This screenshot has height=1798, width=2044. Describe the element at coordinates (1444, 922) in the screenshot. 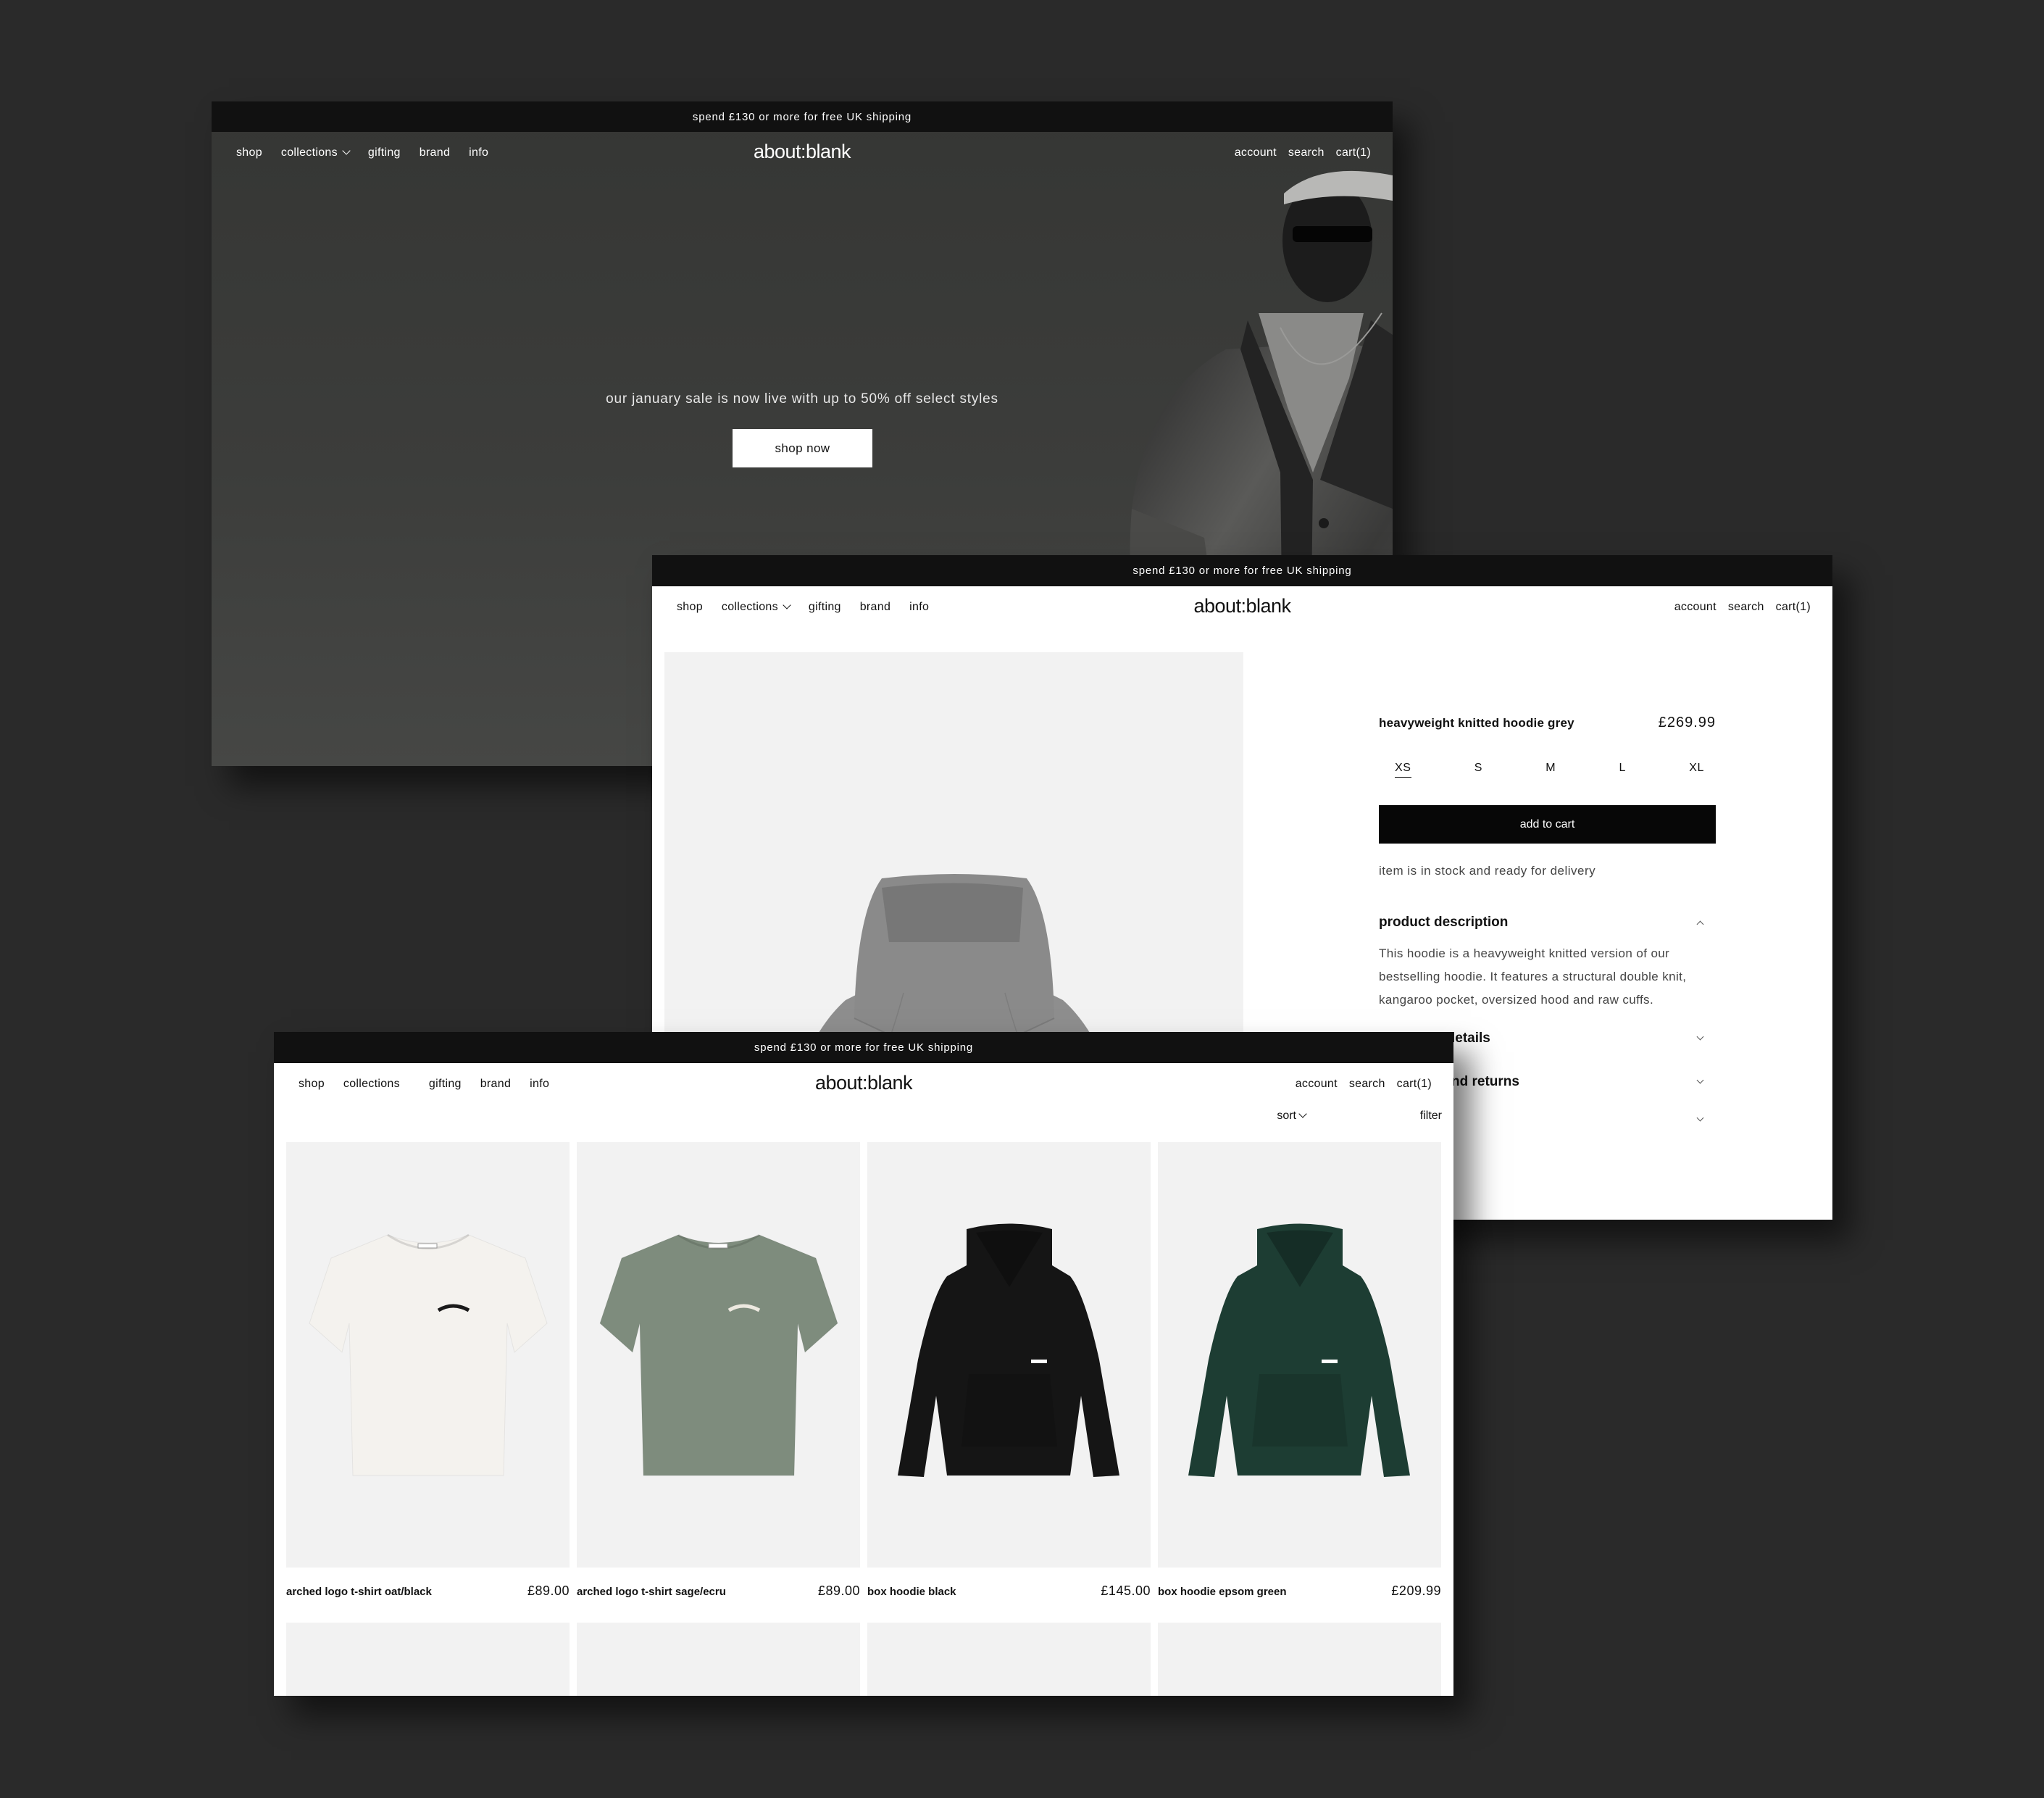

I see `accordion-title: product description` at that location.